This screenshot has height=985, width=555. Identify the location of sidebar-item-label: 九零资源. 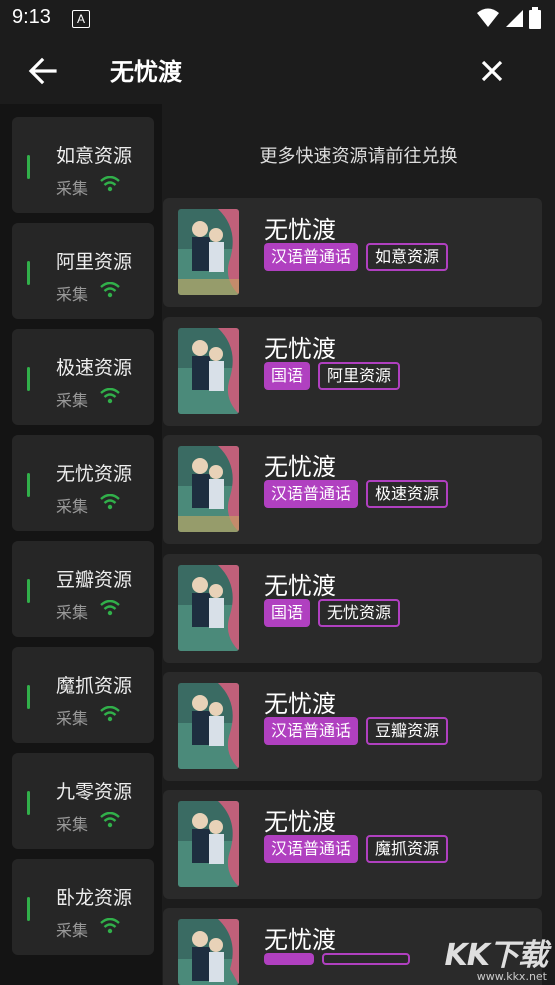
(94, 792).